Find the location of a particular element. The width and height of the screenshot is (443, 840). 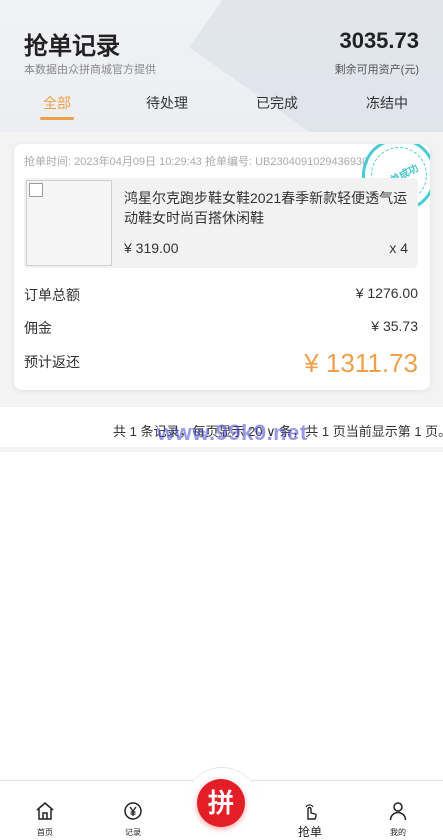

product-price: ¥ 319.00 is located at coordinates (151, 248).